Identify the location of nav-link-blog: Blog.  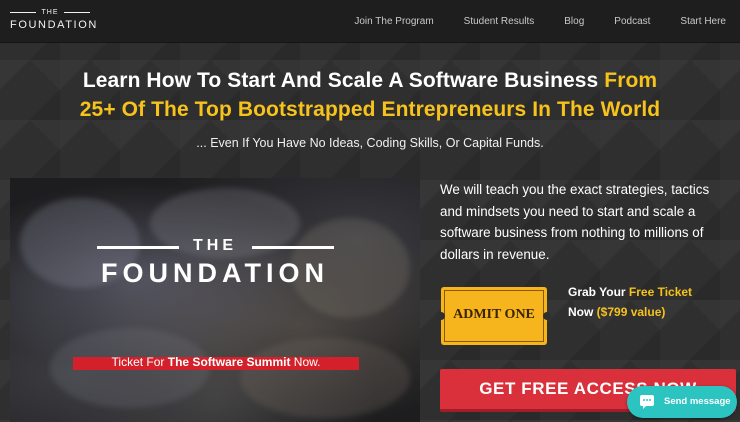
(574, 21).